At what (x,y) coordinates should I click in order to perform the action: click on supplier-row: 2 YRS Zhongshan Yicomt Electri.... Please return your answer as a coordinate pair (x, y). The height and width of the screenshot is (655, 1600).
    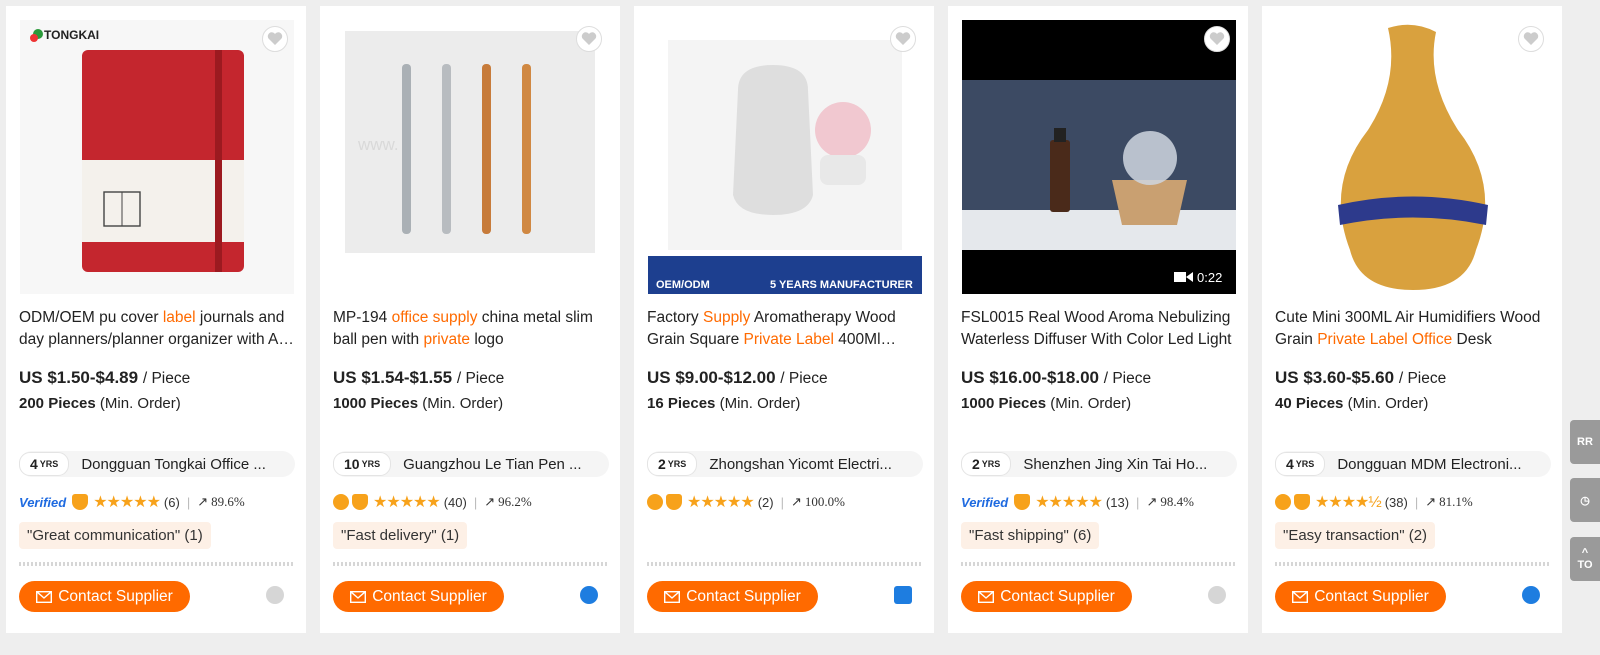
    Looking at the image, I should click on (785, 464).